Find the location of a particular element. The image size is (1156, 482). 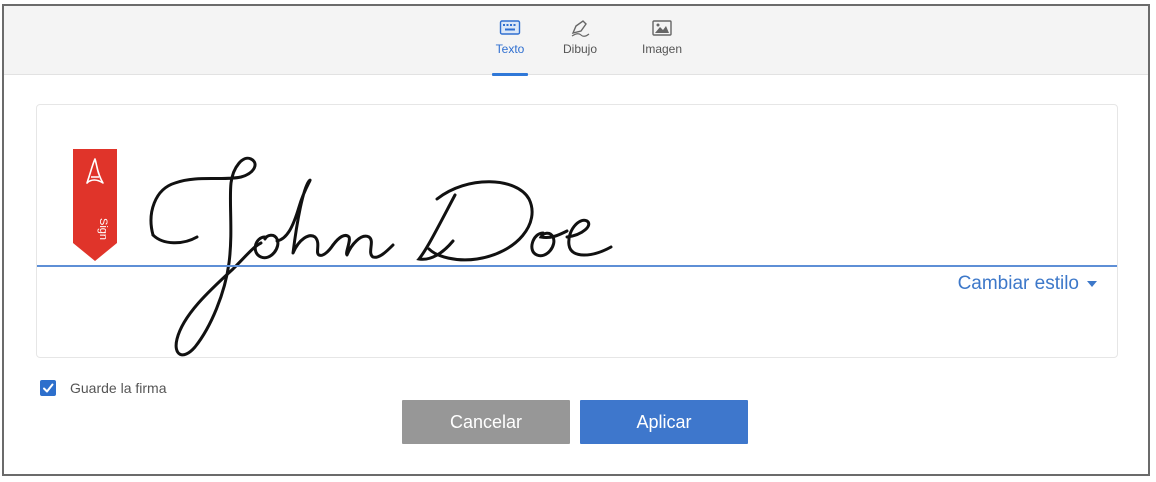

save-signature-option: Guarde la firma is located at coordinates (103, 388).